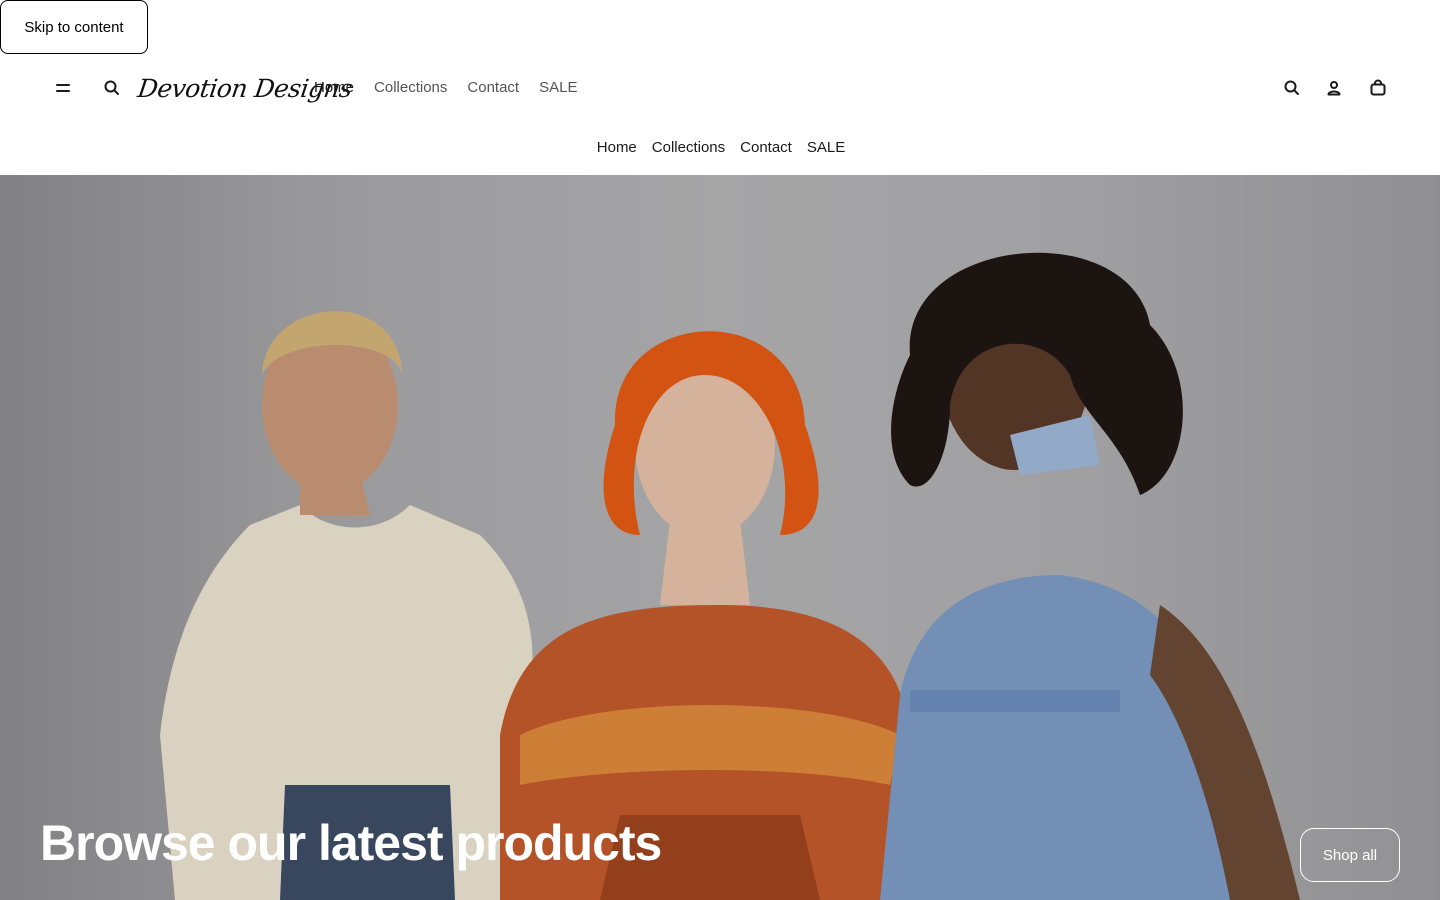  I want to click on user-icon, so click(1334, 88).